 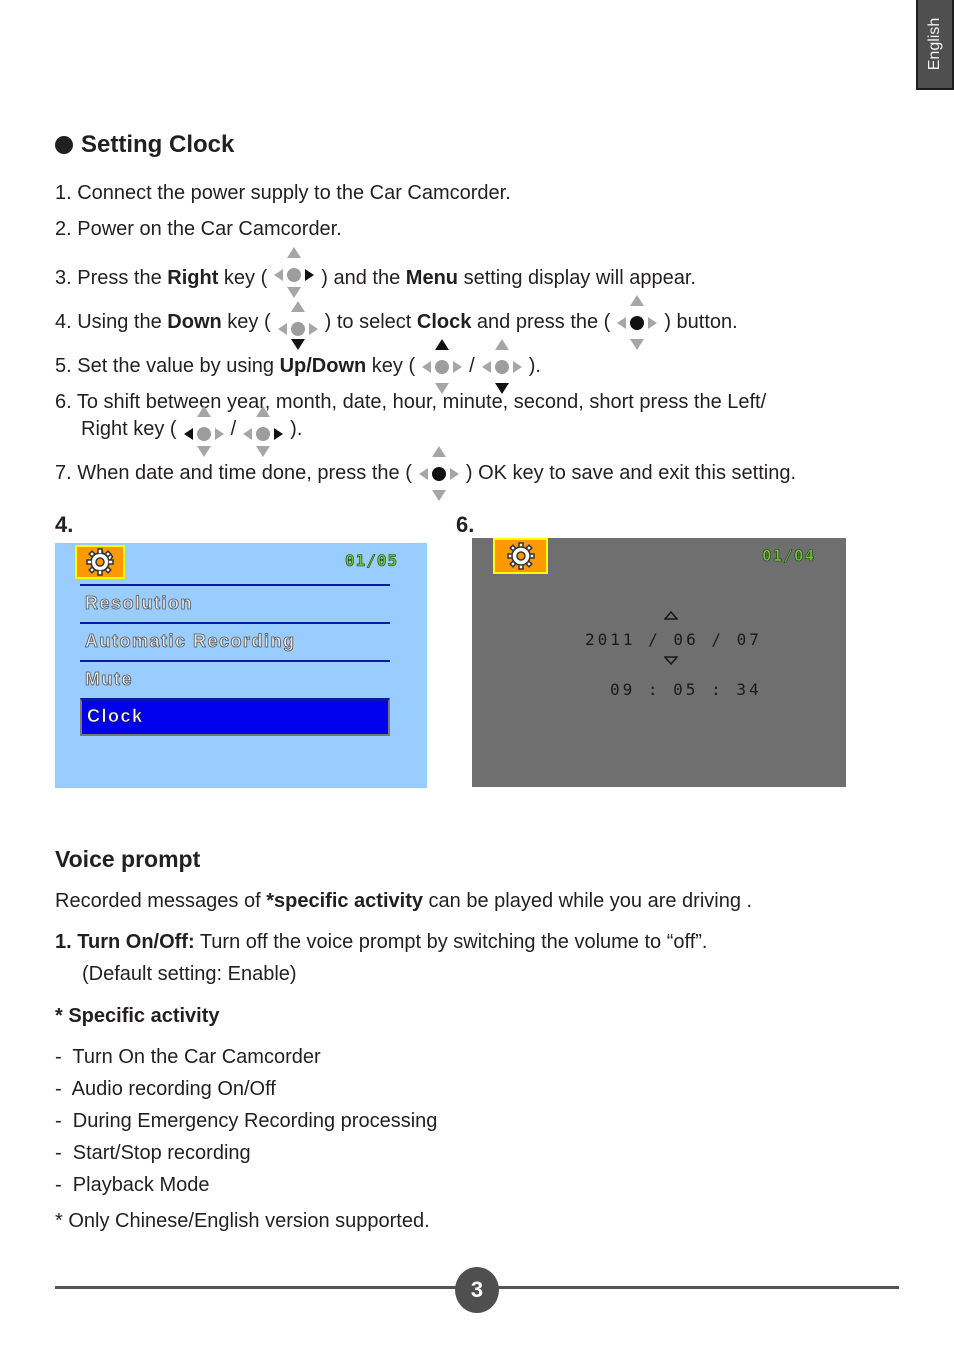 I want to click on section-heading-setting-clock: Setting Clock, so click(x=144, y=145).